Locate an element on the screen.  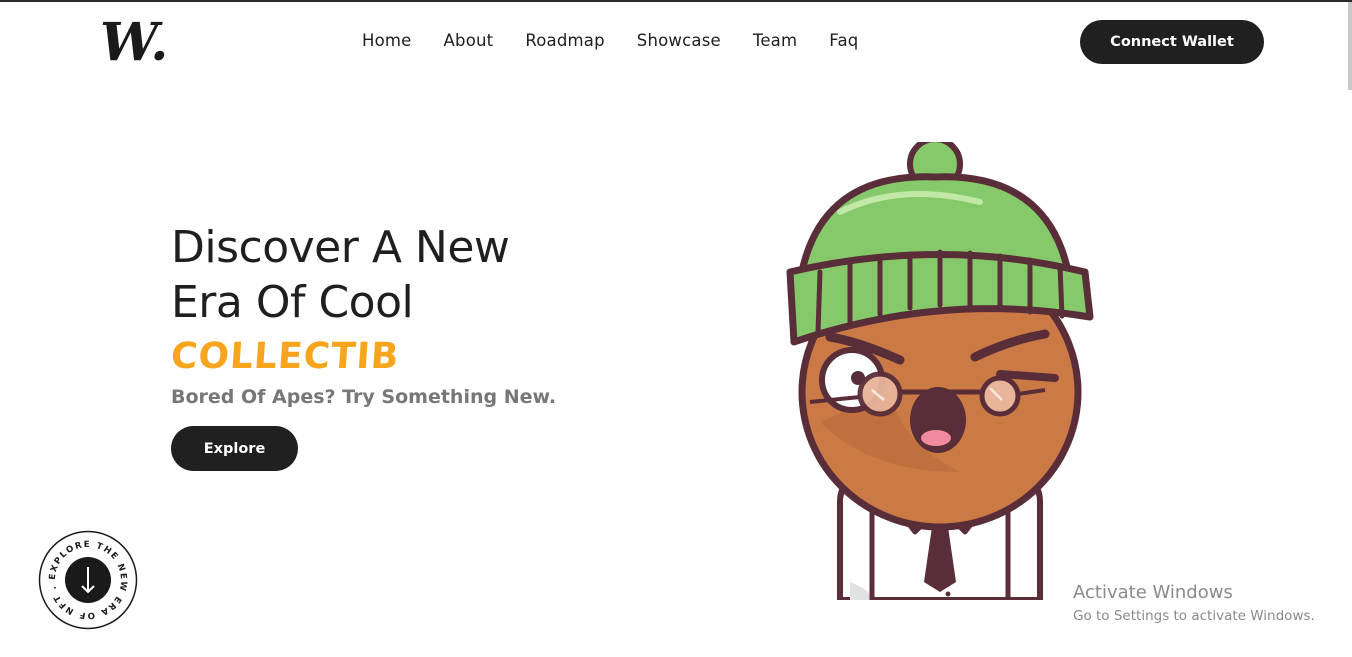
connect-wallet-button: Connect Wallet is located at coordinates (1172, 42).